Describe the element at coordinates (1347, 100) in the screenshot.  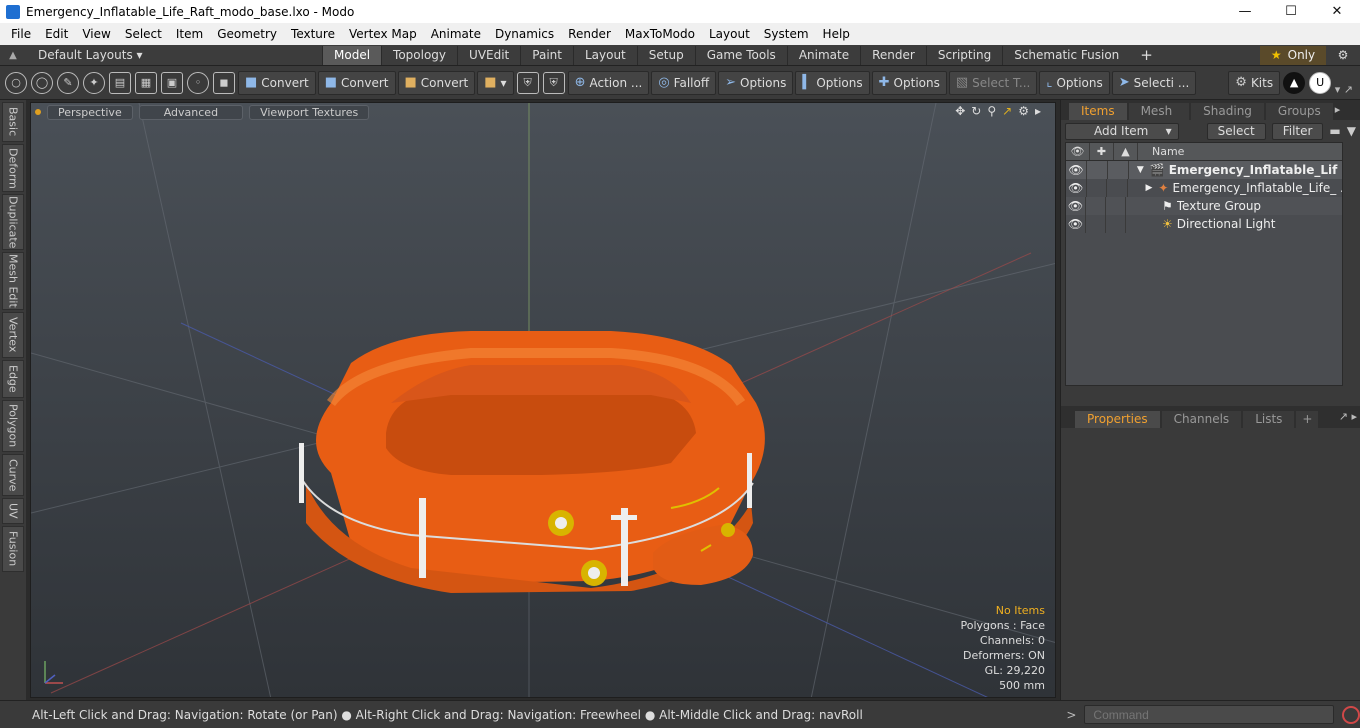
I see `panel-expand-icon: ▾ ↗ ▸` at that location.